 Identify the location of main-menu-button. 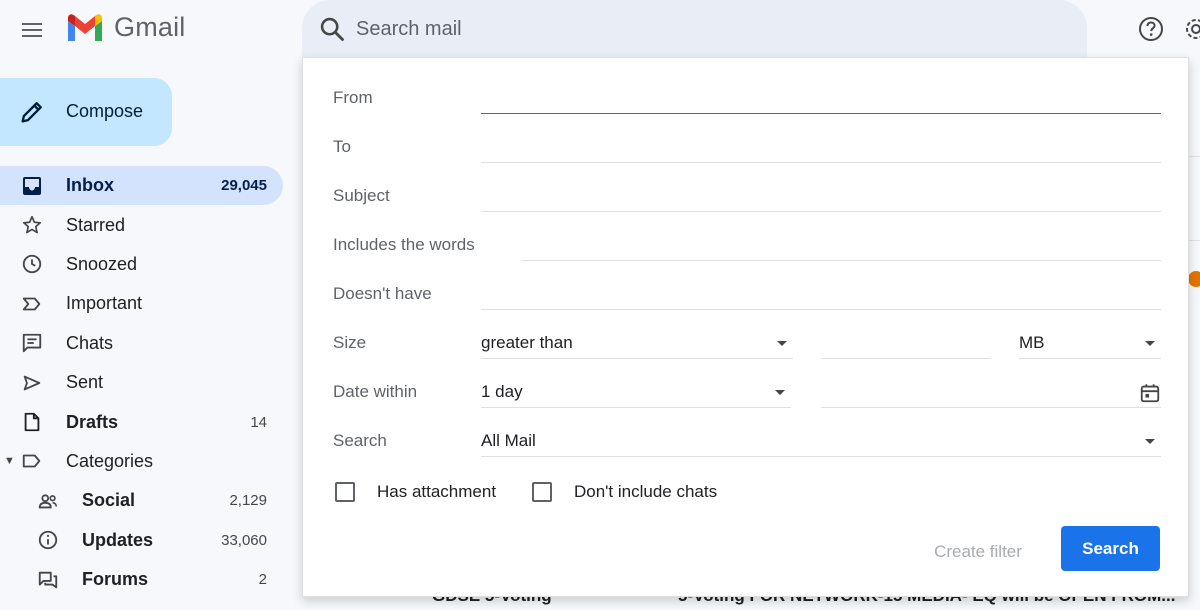
(32, 30).